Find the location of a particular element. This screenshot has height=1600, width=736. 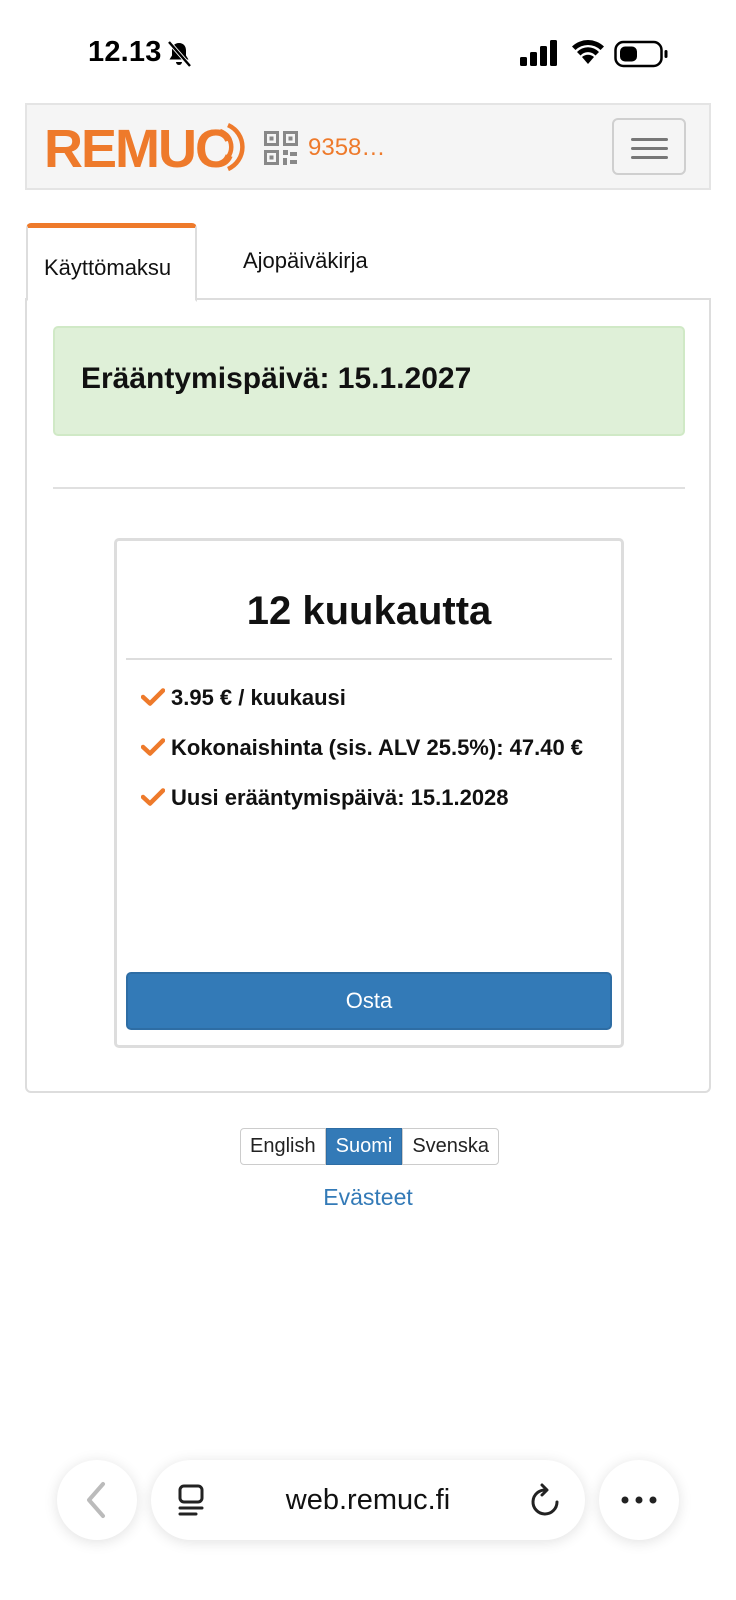

language-english: English is located at coordinates (283, 1146).